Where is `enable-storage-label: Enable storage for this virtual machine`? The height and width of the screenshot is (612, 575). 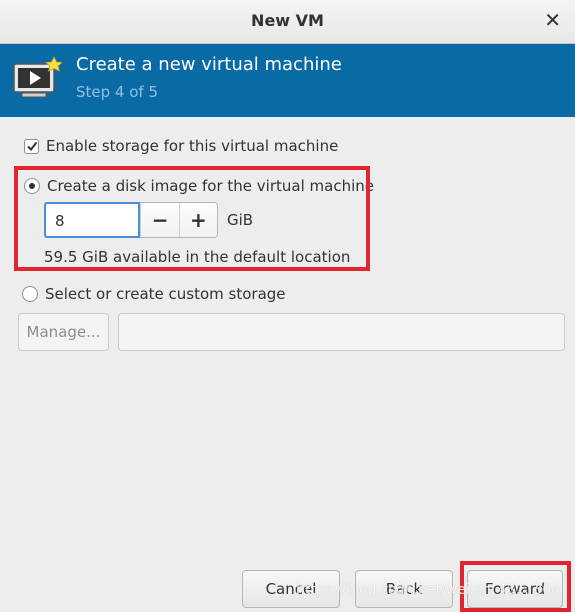 enable-storage-label: Enable storage for this virtual machine is located at coordinates (192, 146).